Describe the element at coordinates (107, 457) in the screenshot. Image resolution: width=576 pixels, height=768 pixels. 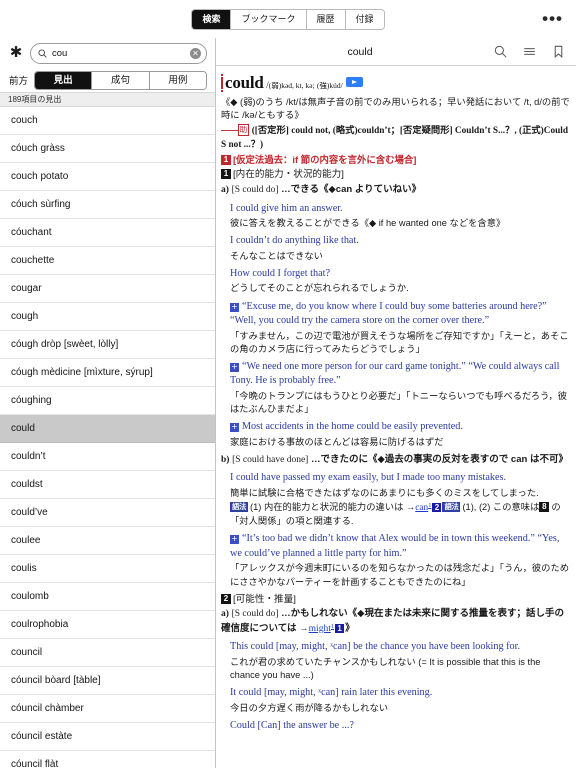
I see `list-item: couldn’t` at that location.